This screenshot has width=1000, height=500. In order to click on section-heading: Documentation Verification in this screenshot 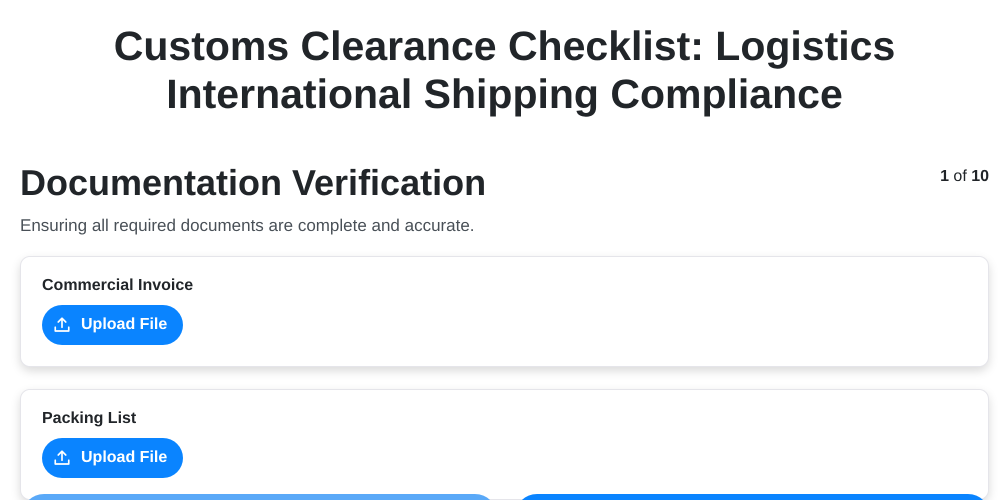, I will do `click(253, 183)`.